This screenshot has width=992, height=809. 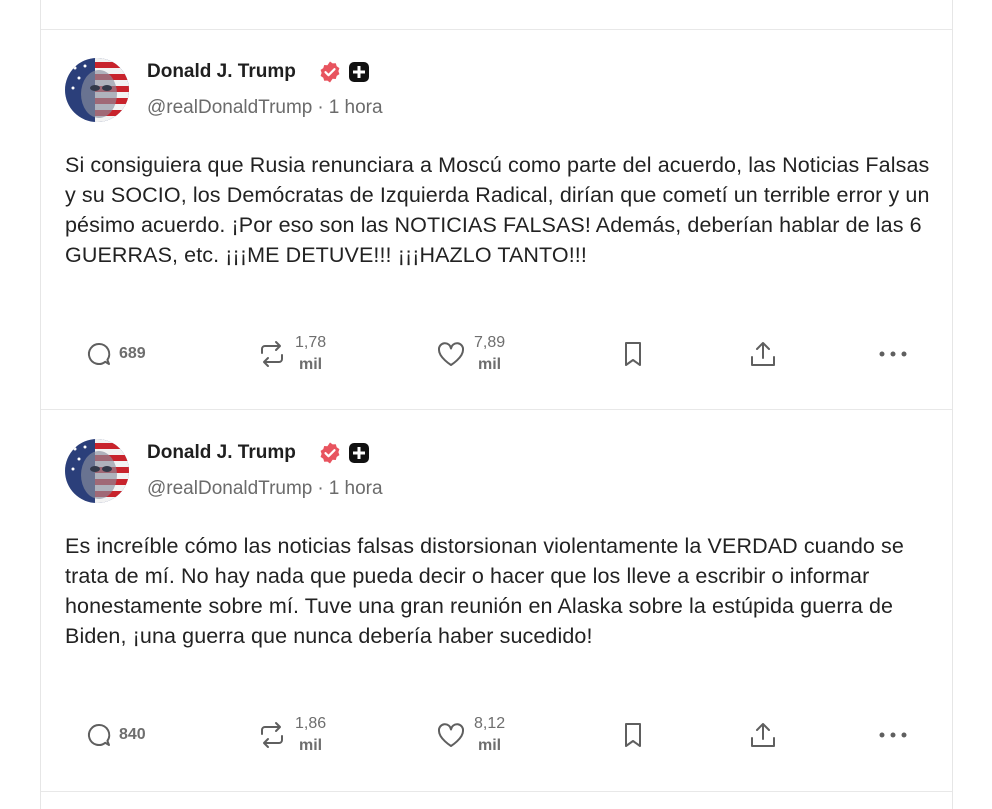 I want to click on repost-button: 1,86 mil, so click(x=291, y=735).